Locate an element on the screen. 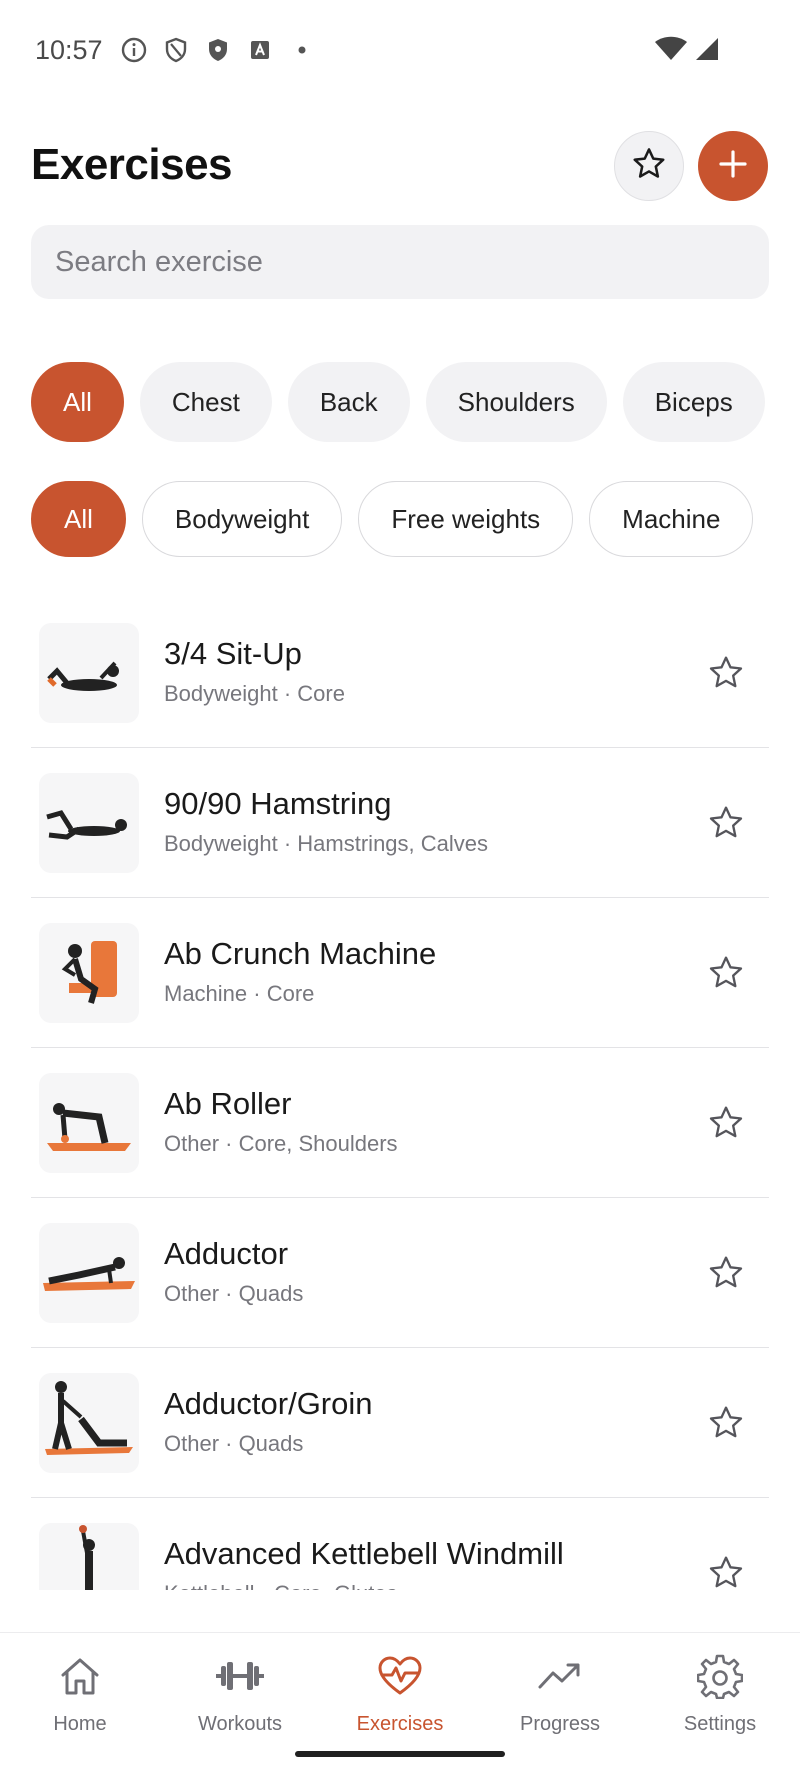 This screenshot has height=1778, width=800. home-icon is located at coordinates (80, 1676).